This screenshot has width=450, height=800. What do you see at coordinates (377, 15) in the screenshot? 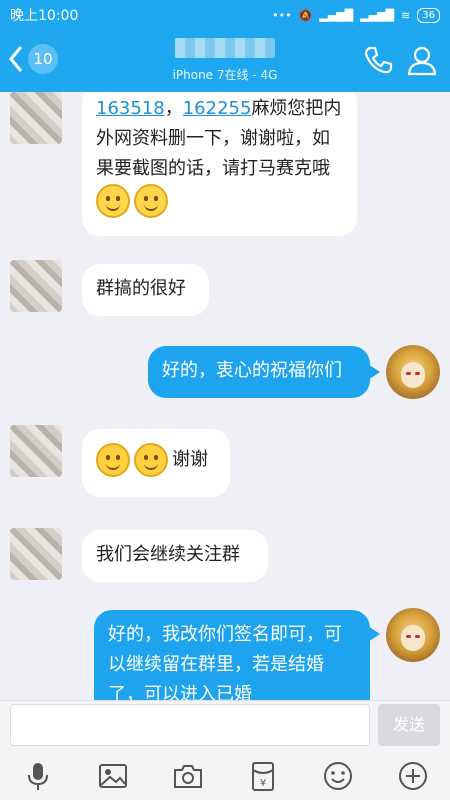
I see `signal-2-icon: ▂▄▆█` at bounding box center [377, 15].